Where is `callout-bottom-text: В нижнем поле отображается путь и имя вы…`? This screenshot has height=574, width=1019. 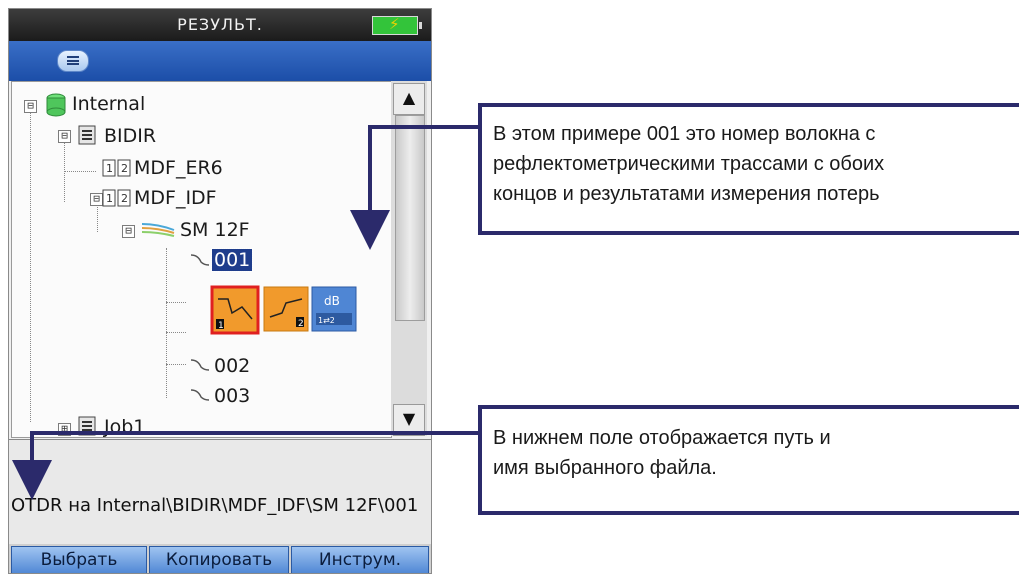 callout-bottom-text: В нижнем поле отображается путь и имя вы… is located at coordinates (662, 453).